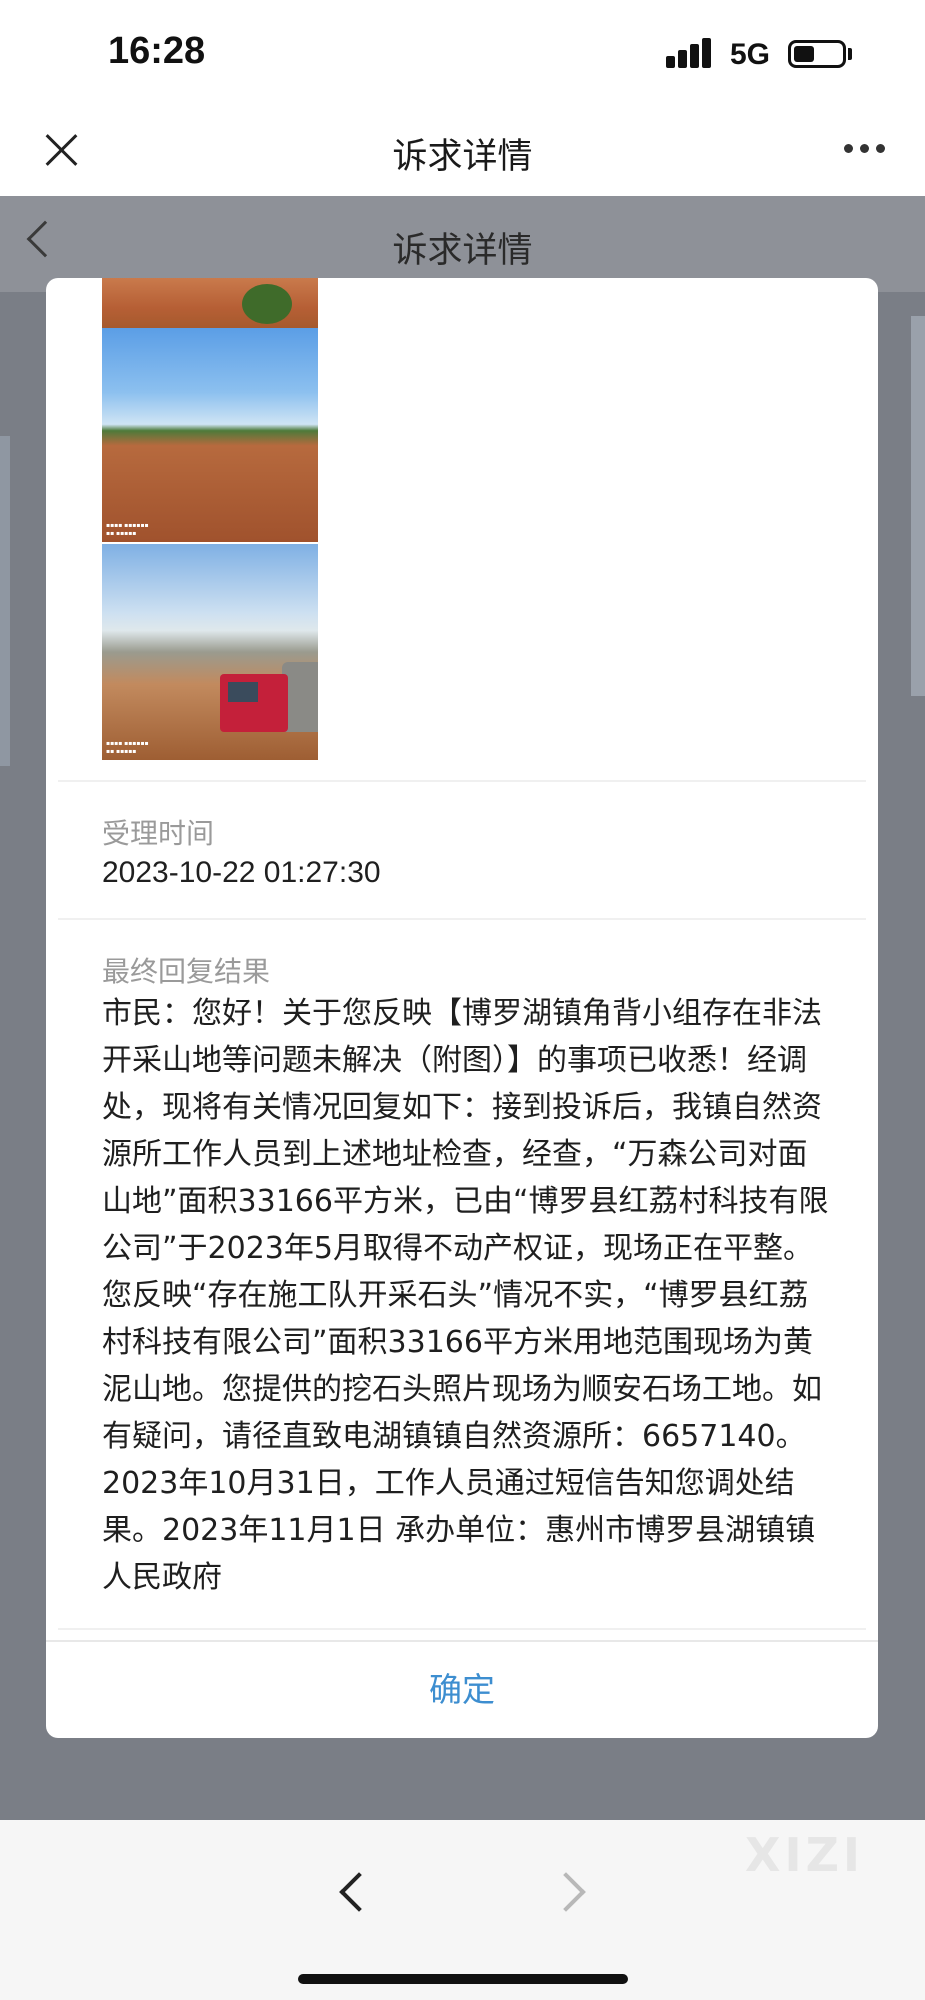 The height and width of the screenshot is (2000, 925). Describe the element at coordinates (462, 1910) in the screenshot. I see `bottom-toolbar: XIZI` at that location.